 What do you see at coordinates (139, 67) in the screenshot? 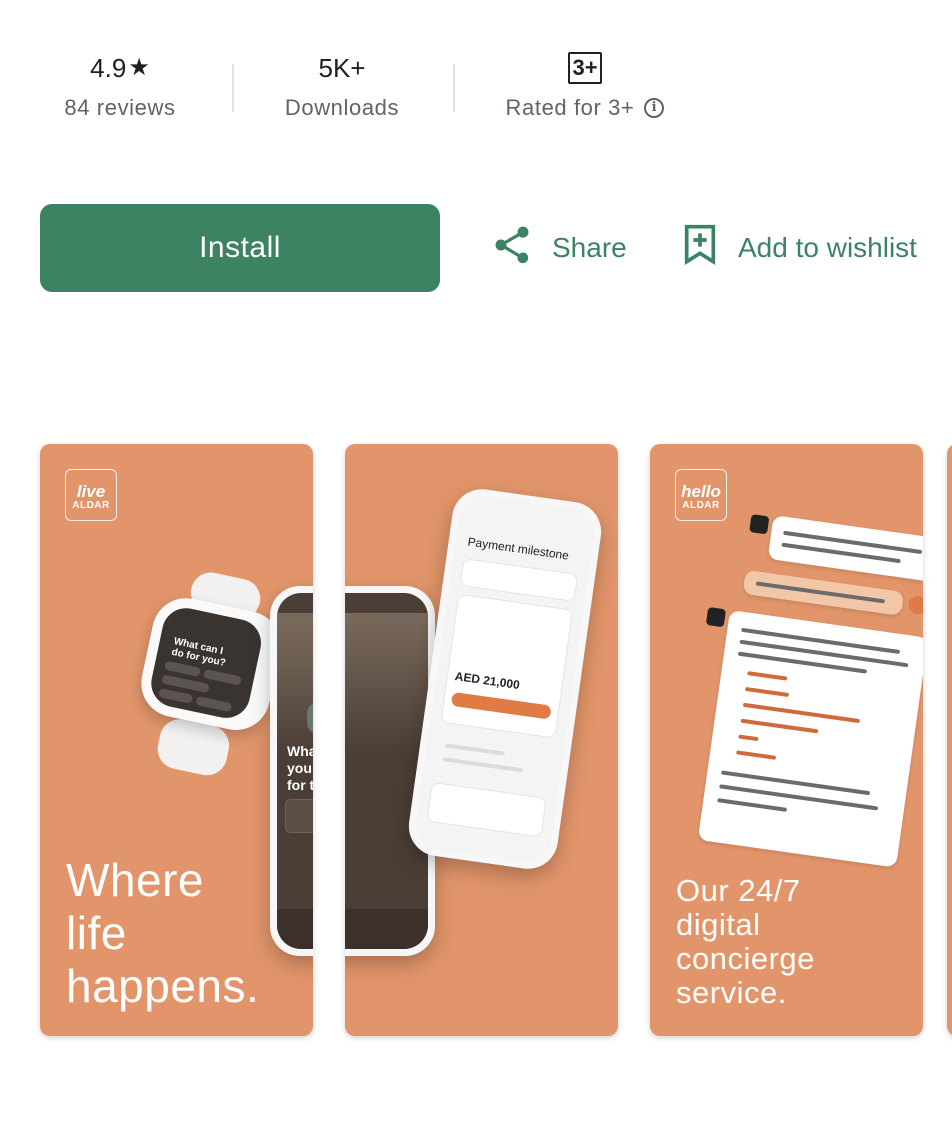
I see `star-icon: ★` at bounding box center [139, 67].